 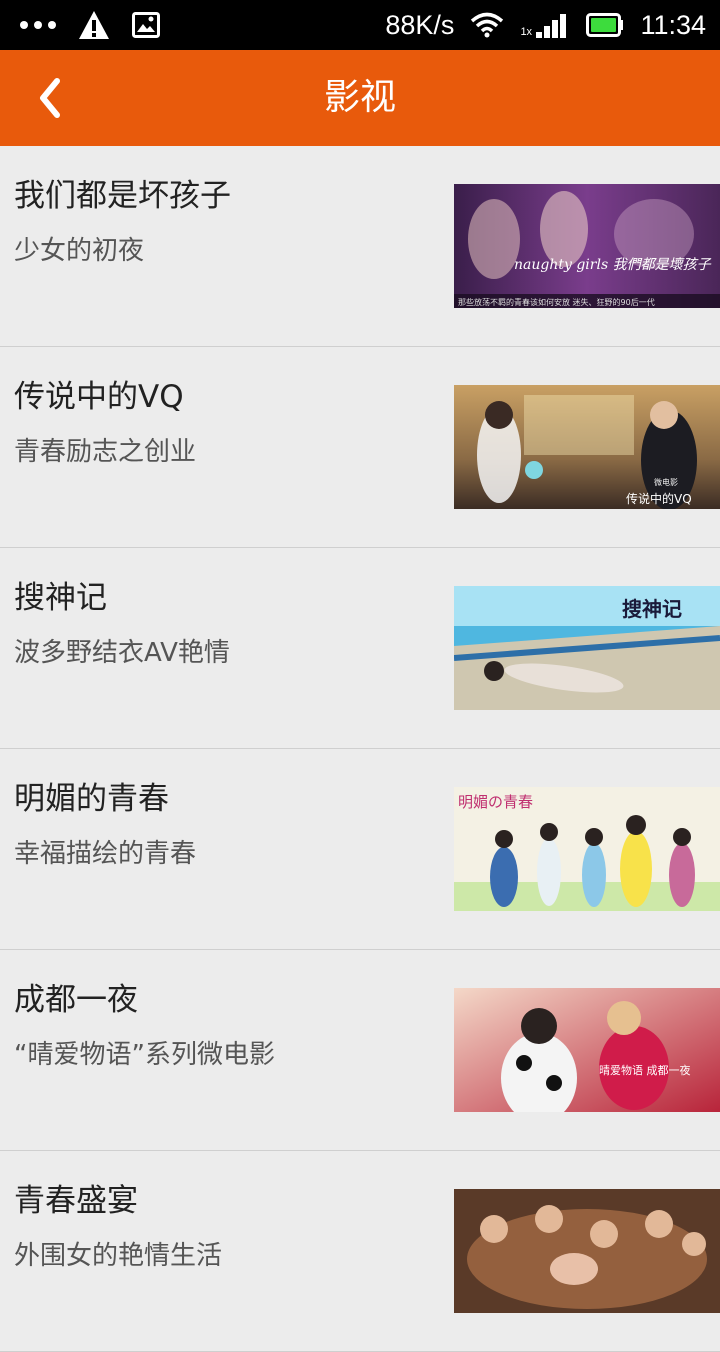 What do you see at coordinates (91, 799) in the screenshot?
I see `item-title: 明媚的青春` at bounding box center [91, 799].